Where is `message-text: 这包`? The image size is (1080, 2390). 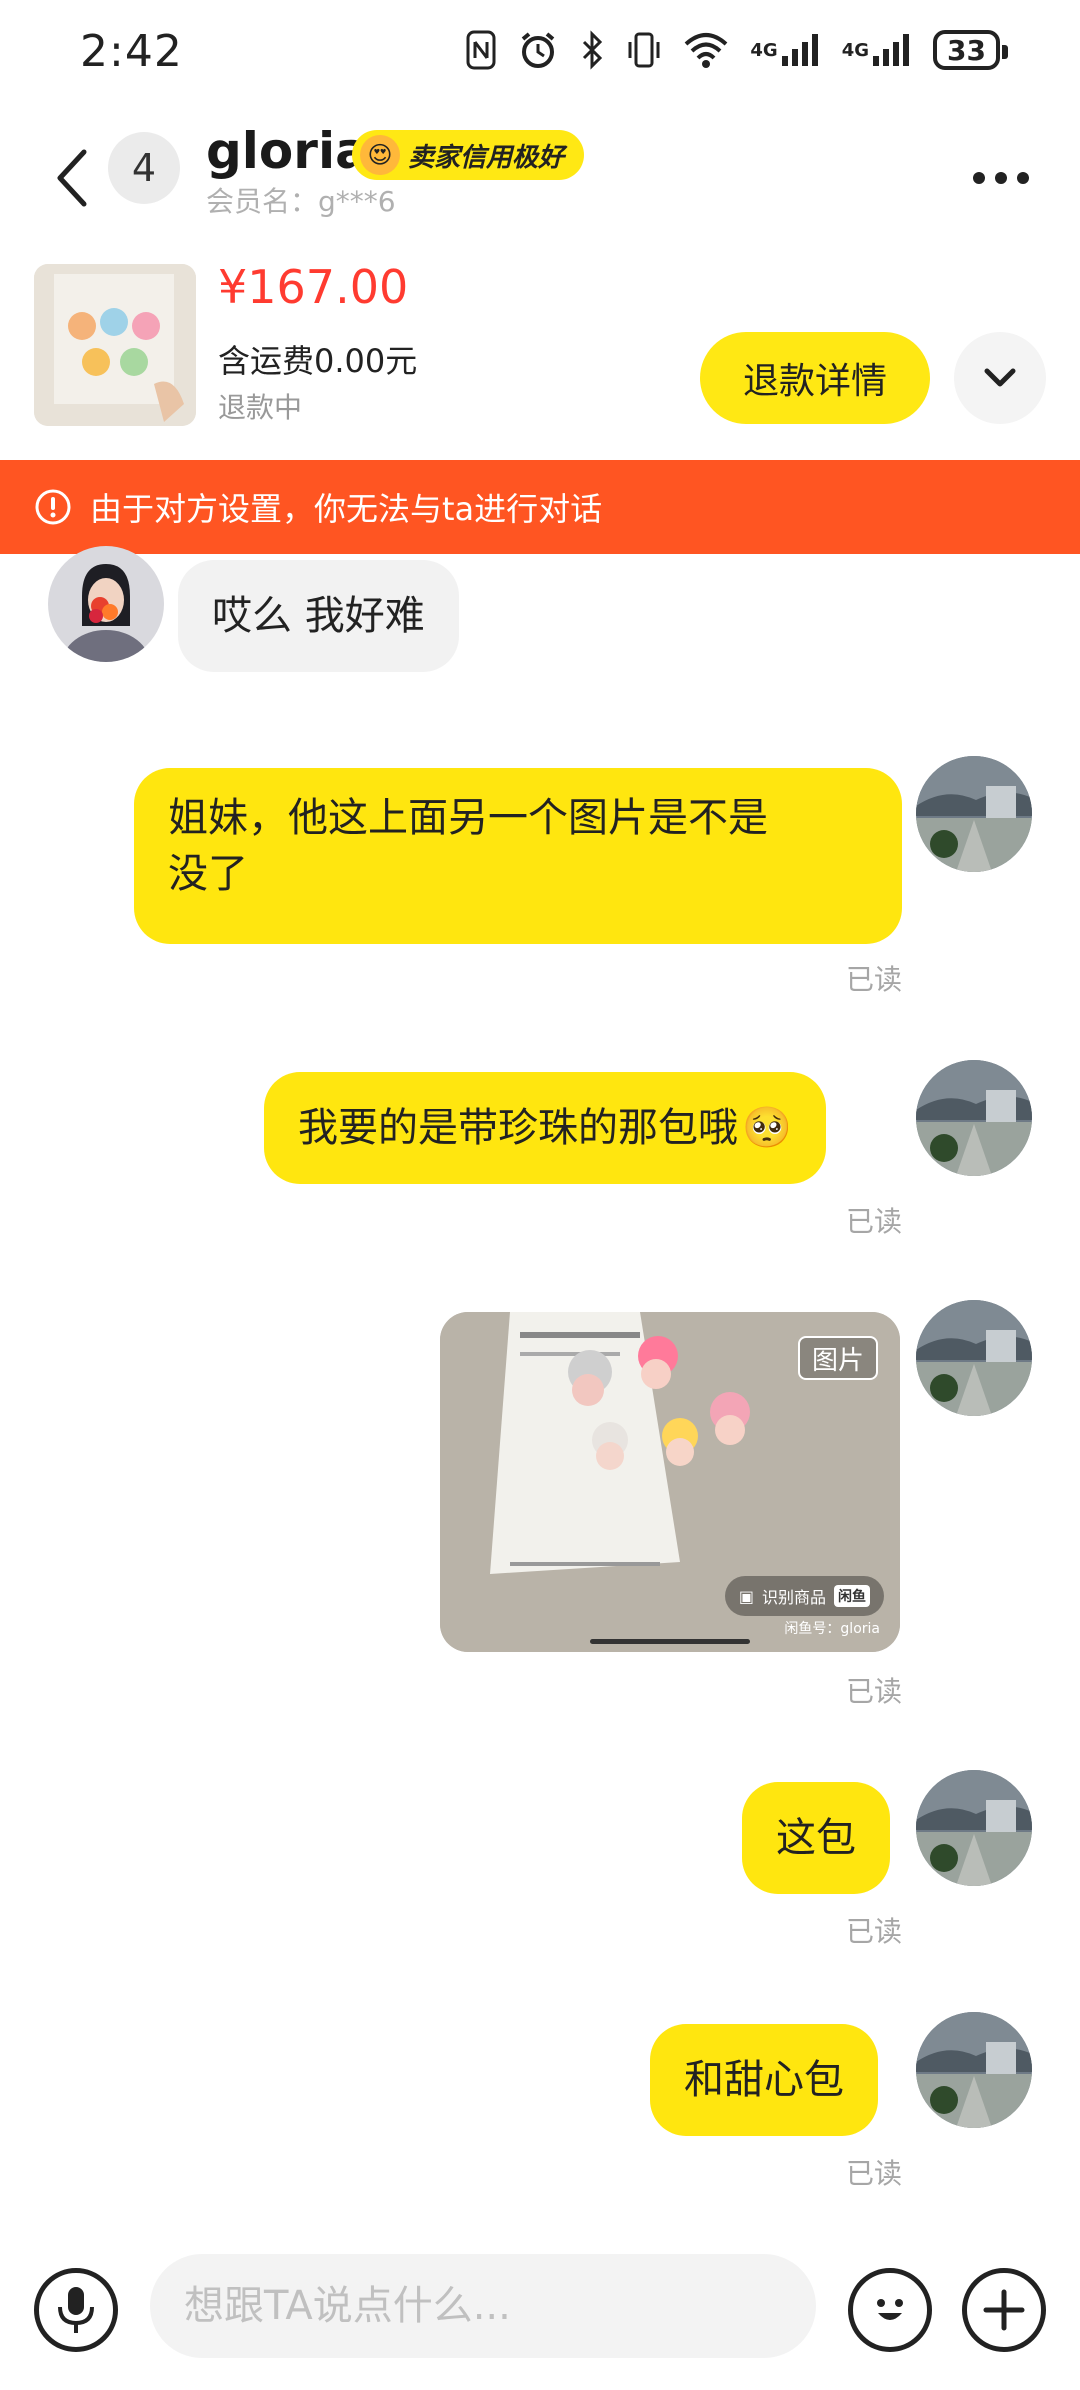
message-text: 这包 is located at coordinates (816, 1838).